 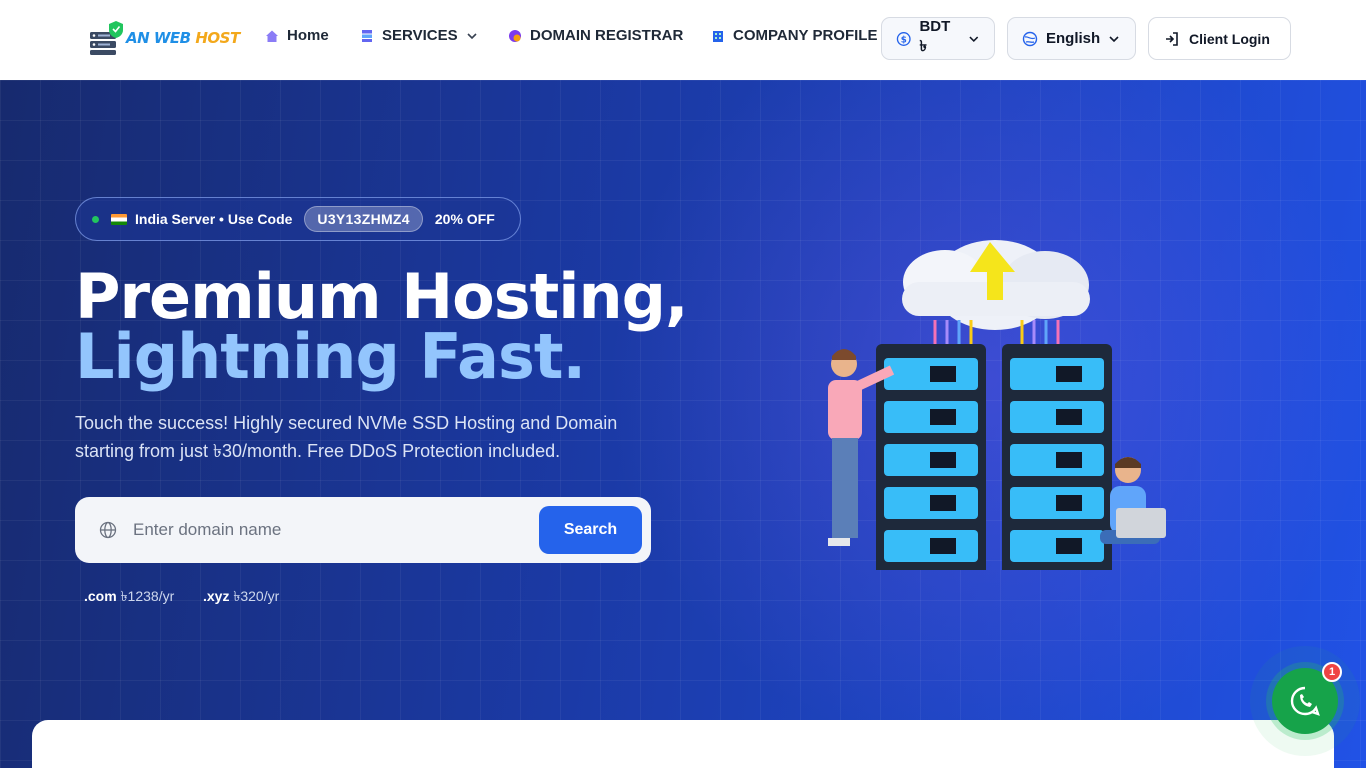 I want to click on brand-name: AN WEB HOST, so click(x=183, y=38).